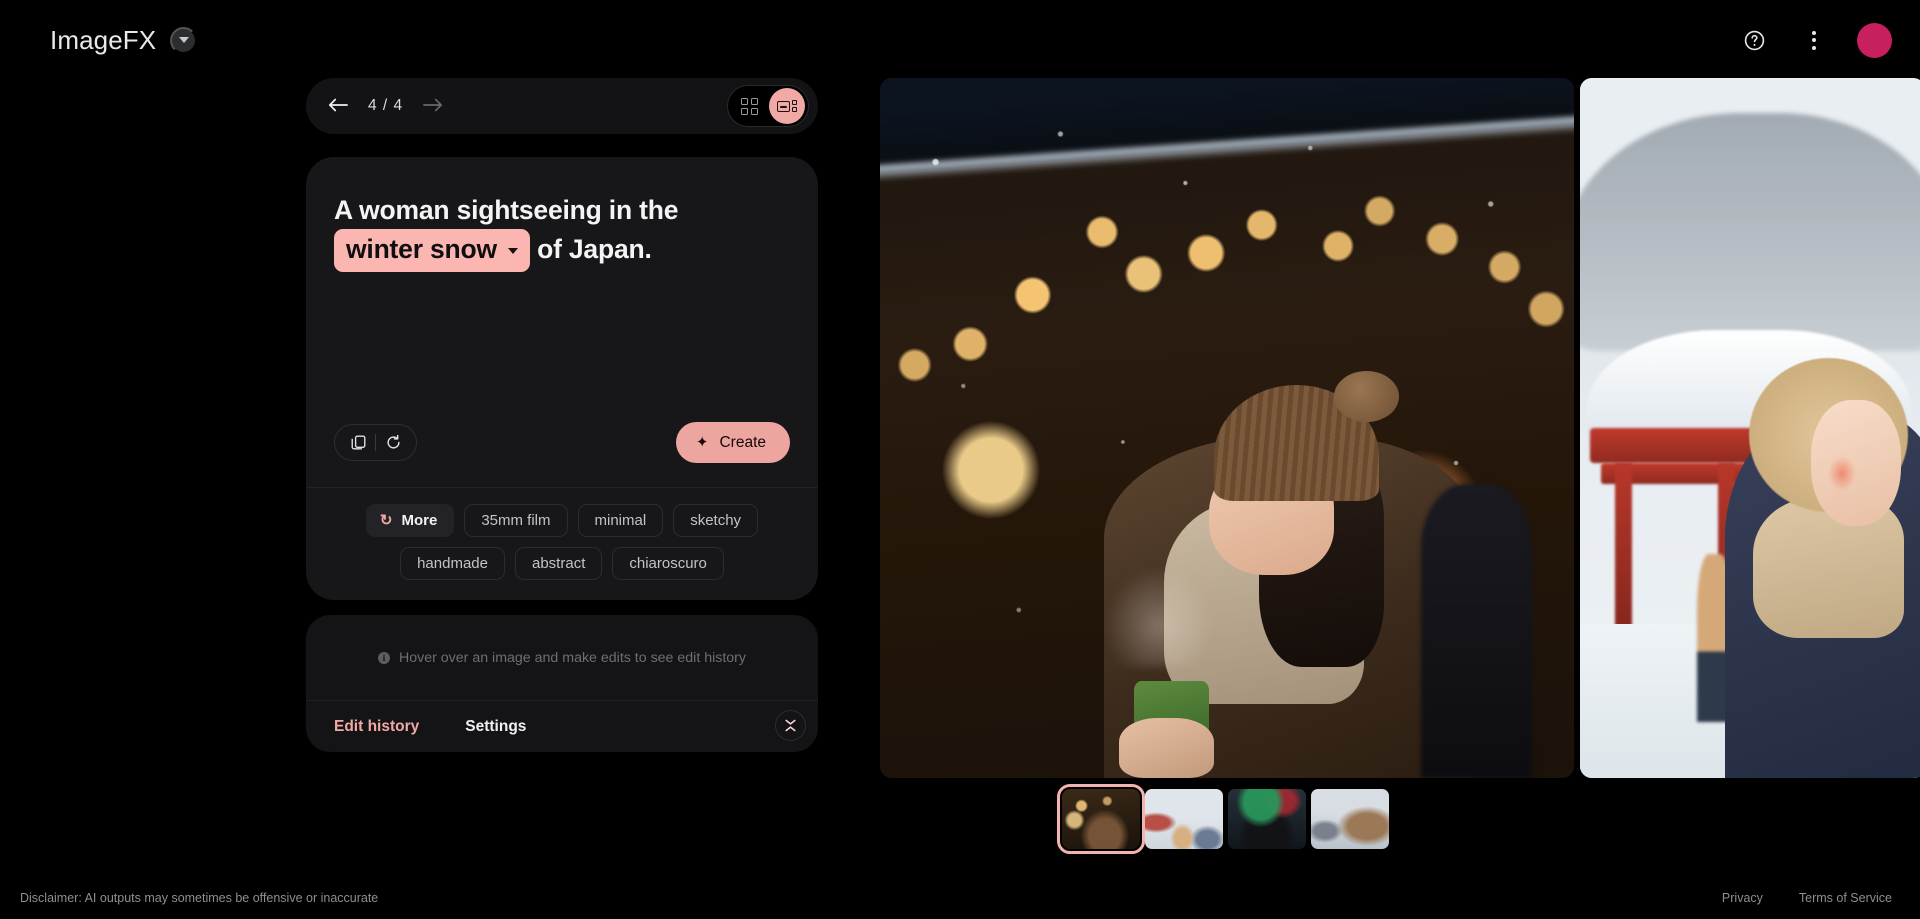  I want to click on detail-view-button, so click(787, 106).